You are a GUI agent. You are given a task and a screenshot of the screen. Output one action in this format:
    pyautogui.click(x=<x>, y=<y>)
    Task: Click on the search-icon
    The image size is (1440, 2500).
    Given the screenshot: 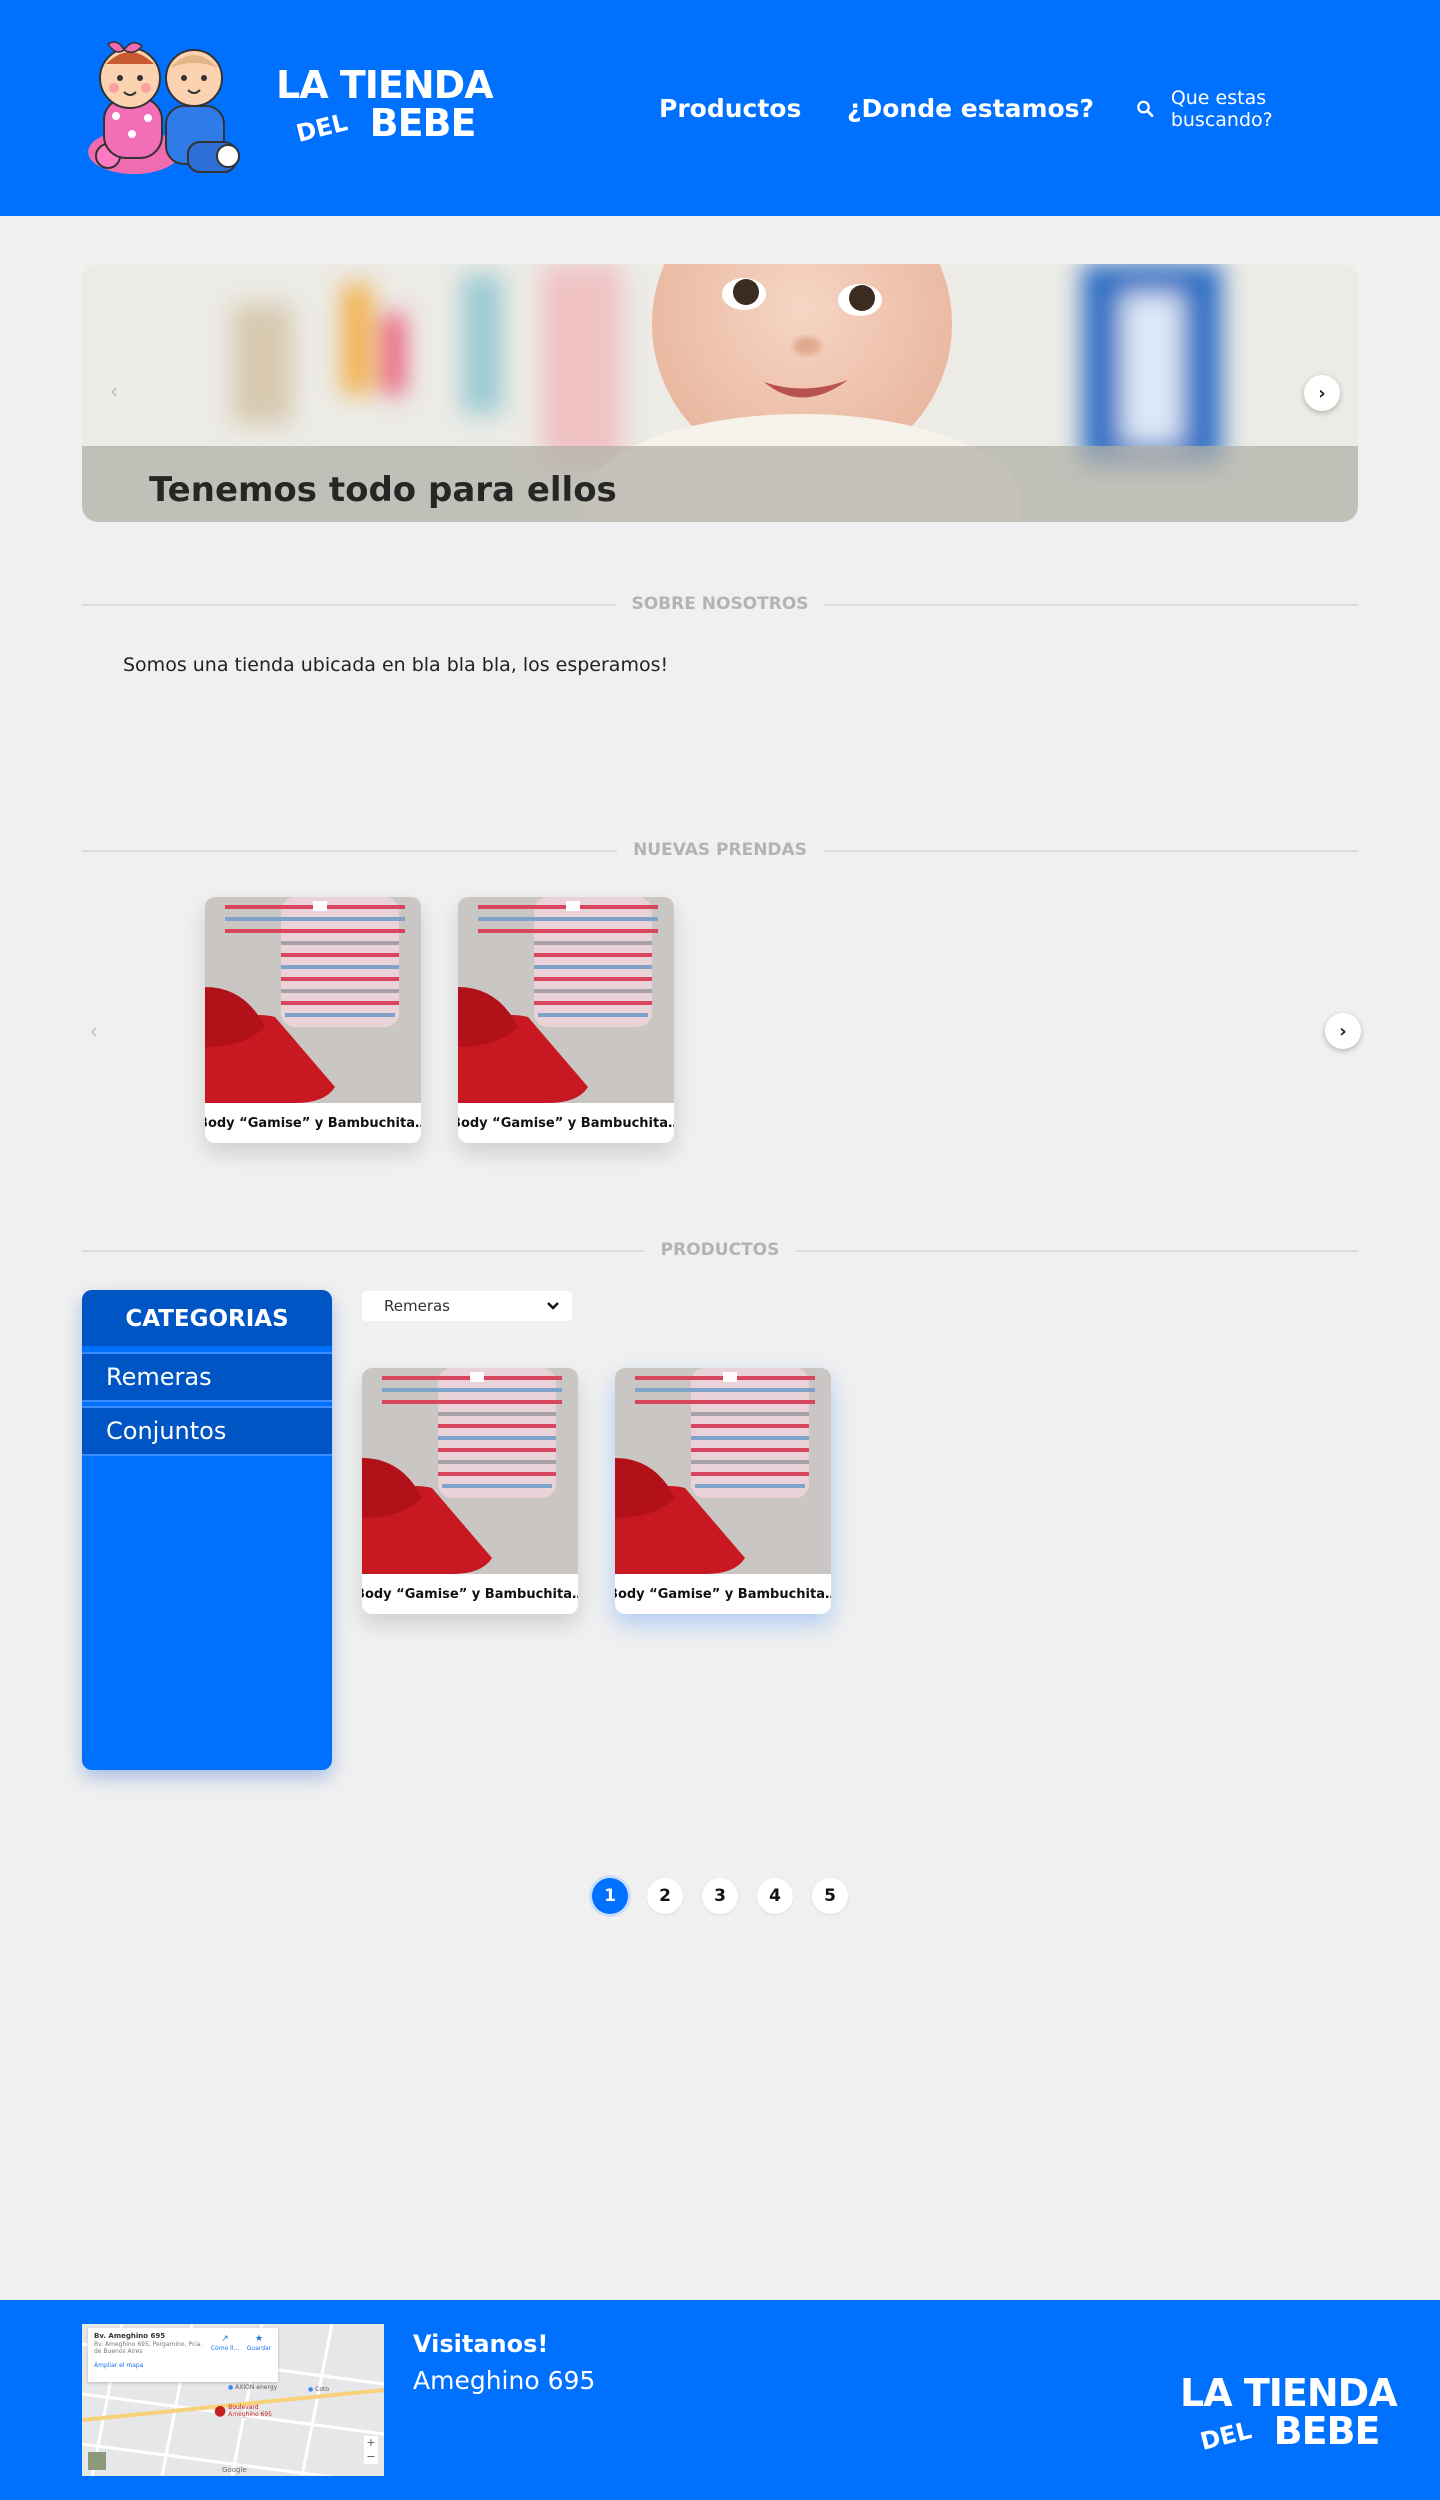 What is the action you would take?
    pyautogui.click(x=1145, y=109)
    